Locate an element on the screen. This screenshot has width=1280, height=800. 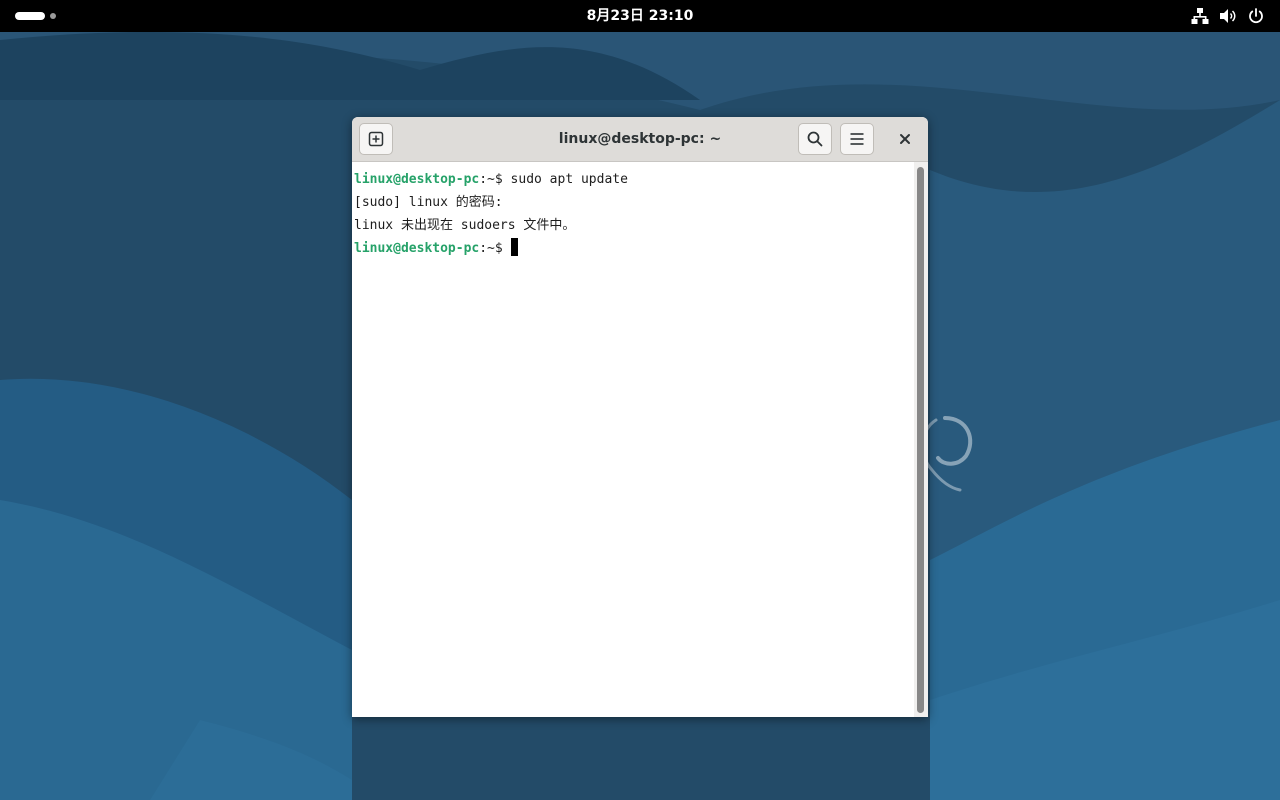
output-text: [sudo] linux 的密码: is located at coordinates (428, 202).